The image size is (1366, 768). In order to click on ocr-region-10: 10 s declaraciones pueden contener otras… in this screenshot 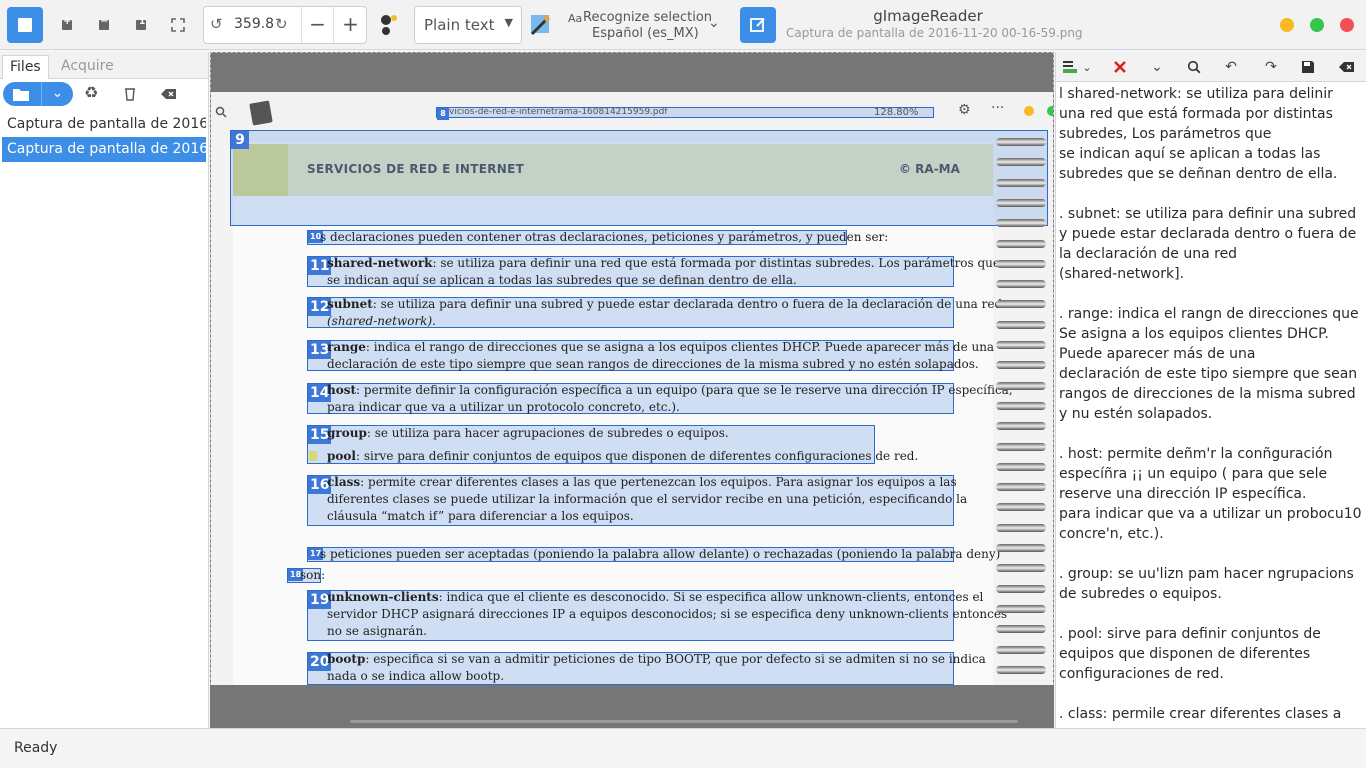, I will do `click(597, 237)`.